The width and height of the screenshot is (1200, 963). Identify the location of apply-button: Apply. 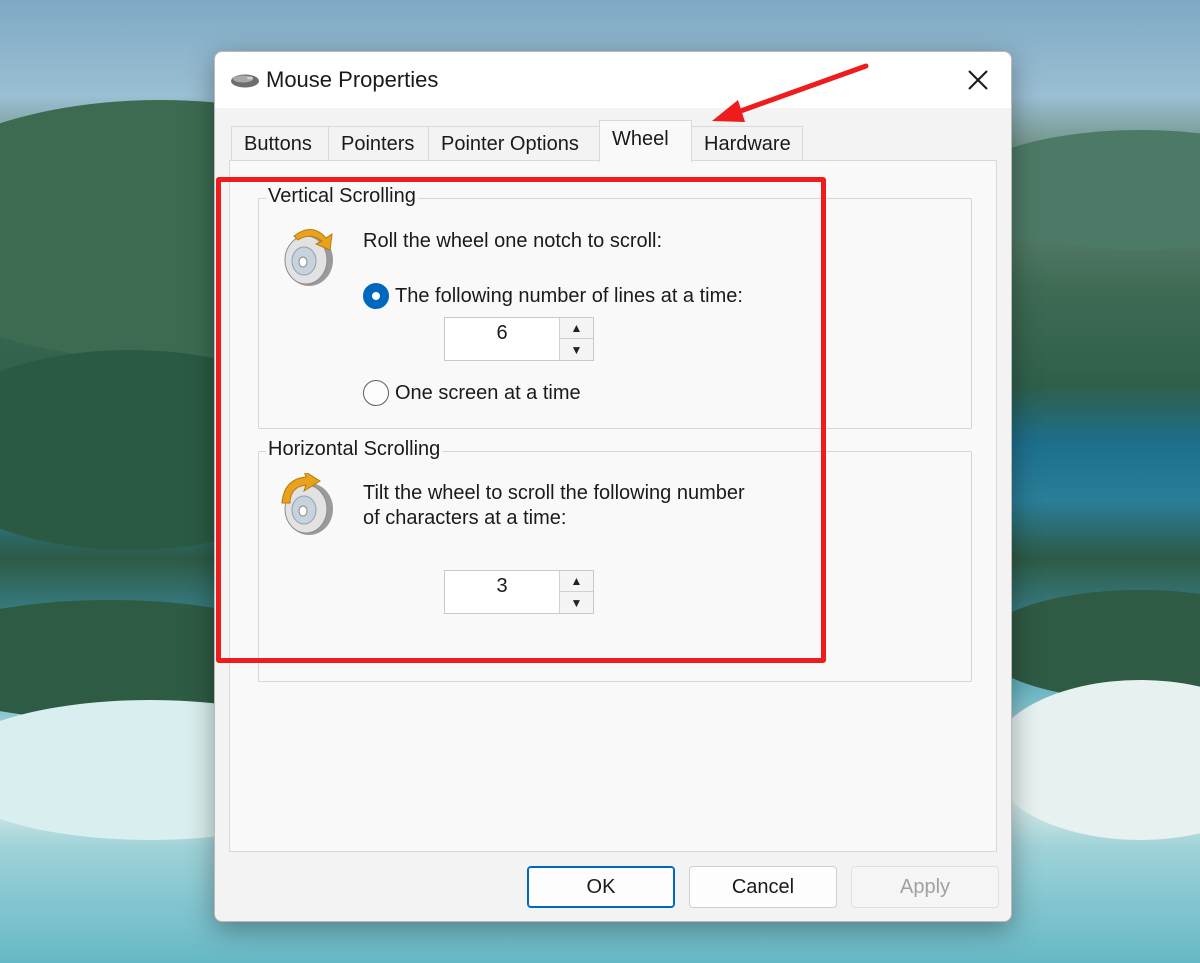
(925, 887).